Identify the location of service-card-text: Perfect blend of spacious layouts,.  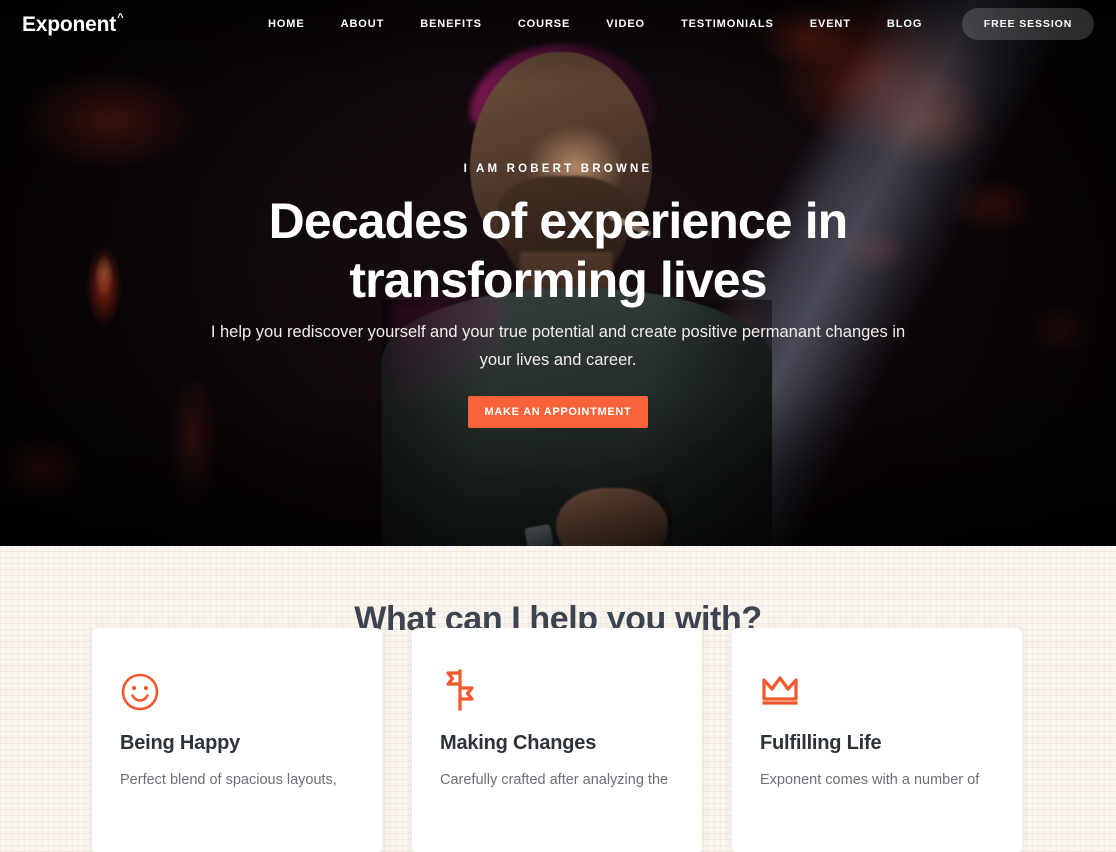
(228, 780).